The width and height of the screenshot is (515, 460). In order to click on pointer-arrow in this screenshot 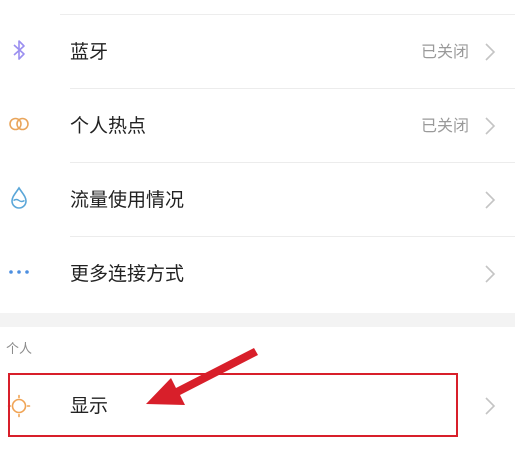, I will do `click(202, 376)`.